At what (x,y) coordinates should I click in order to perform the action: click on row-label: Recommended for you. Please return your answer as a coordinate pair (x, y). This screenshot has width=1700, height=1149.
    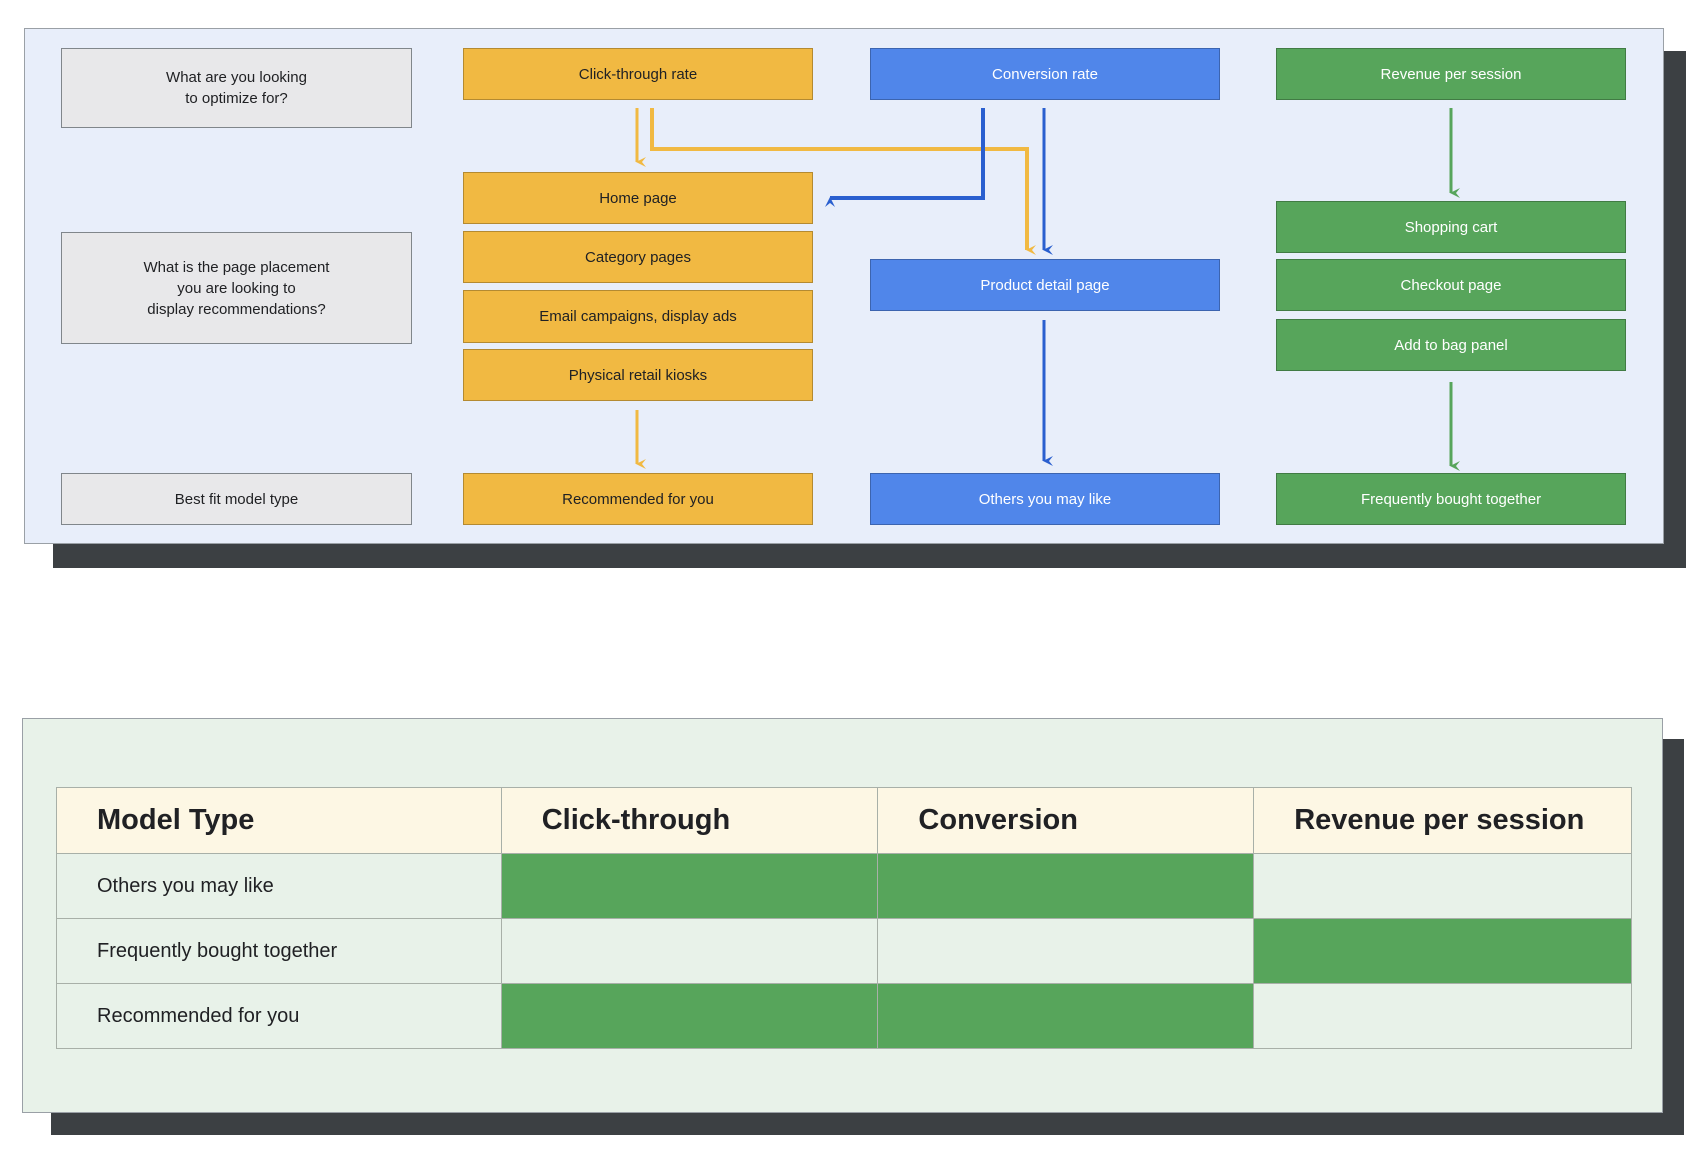
    Looking at the image, I should click on (279, 1016).